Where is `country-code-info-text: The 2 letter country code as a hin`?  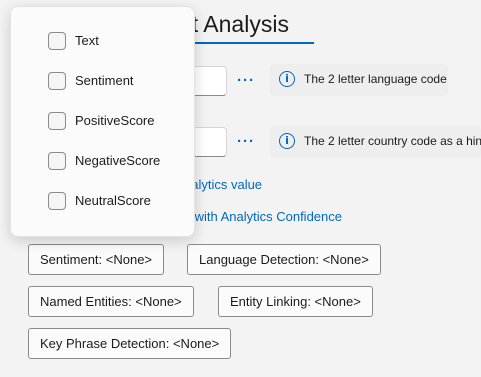
country-code-info-text: The 2 letter country code as a hin is located at coordinates (392, 141).